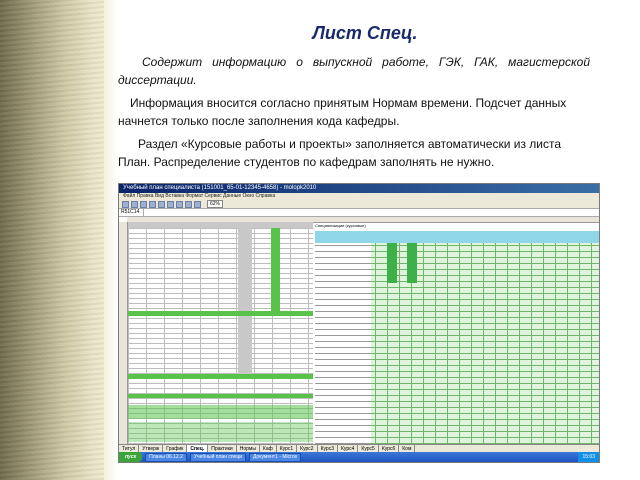  Describe the element at coordinates (197, 204) in the screenshot. I see `sum-icon` at that location.